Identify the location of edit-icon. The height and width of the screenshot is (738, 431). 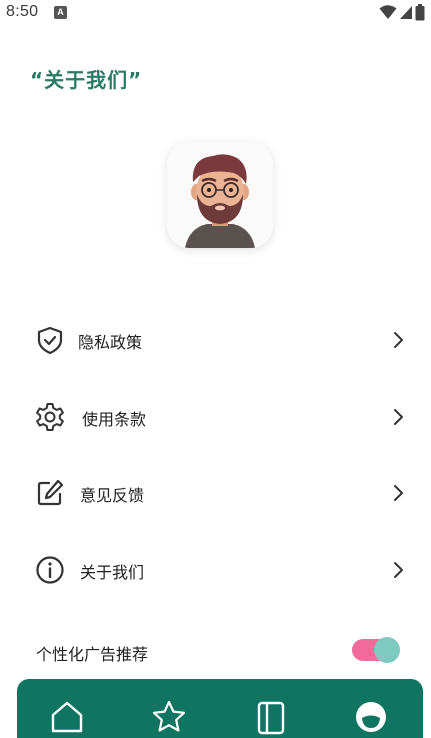
(50, 492).